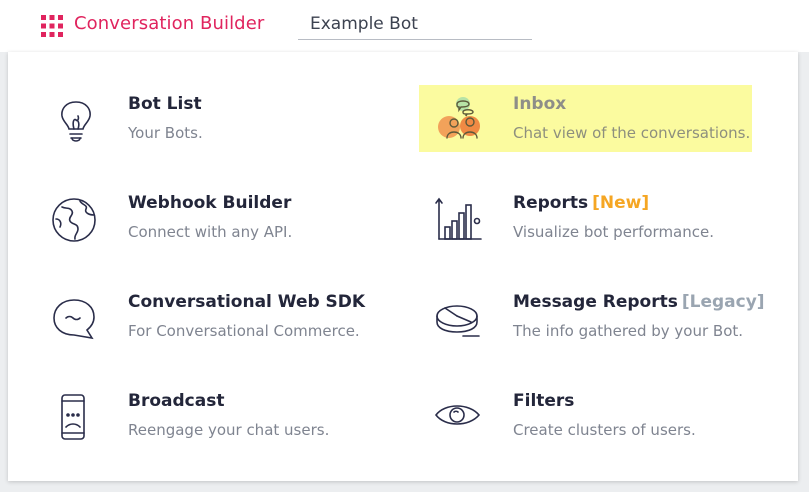  What do you see at coordinates (628, 331) in the screenshot?
I see `message-reports-desc: The info gathered by your Bot.` at bounding box center [628, 331].